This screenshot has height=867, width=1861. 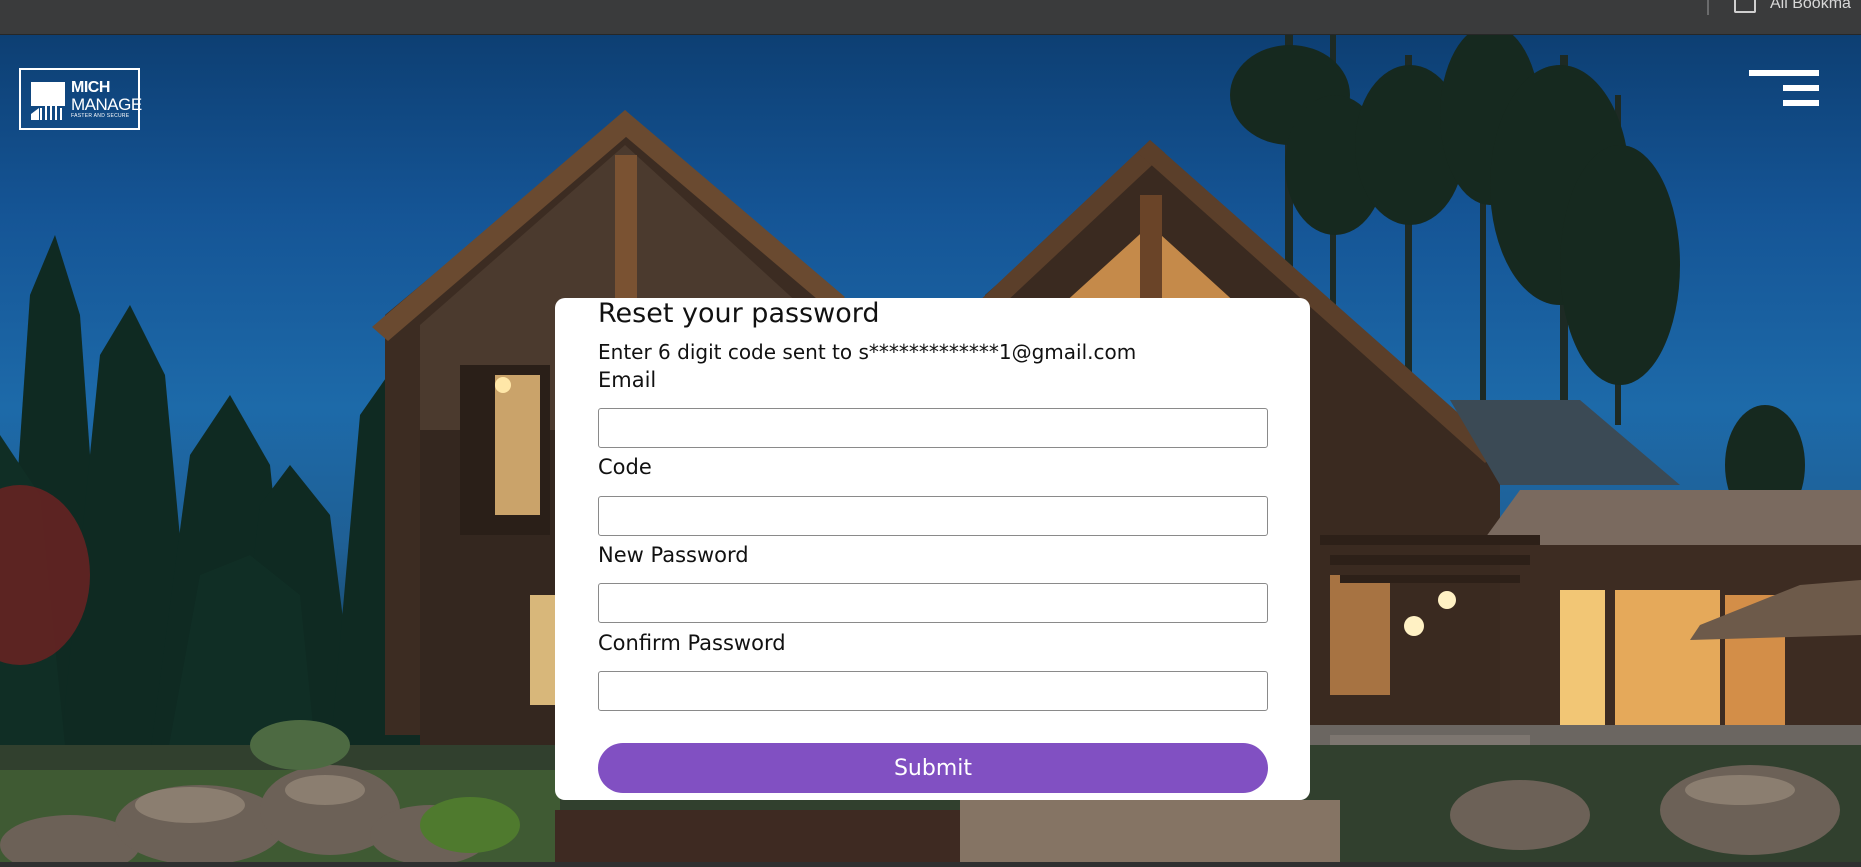 What do you see at coordinates (90, 87) in the screenshot?
I see `logo-line1: MICH` at bounding box center [90, 87].